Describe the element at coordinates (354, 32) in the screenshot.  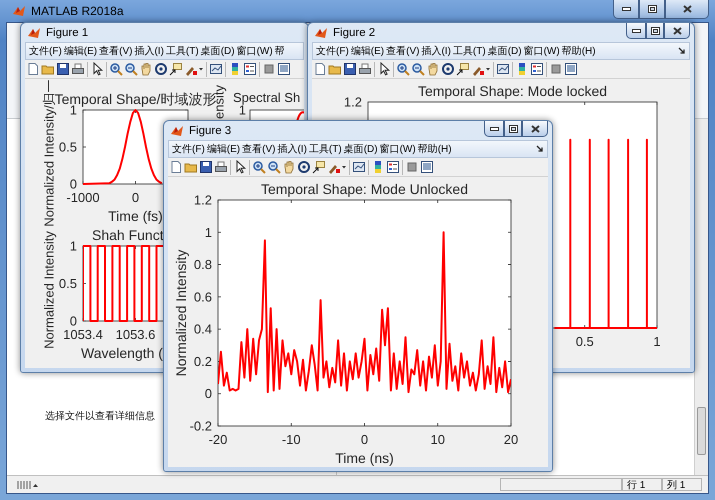
I see `window-title: Figure 2` at that location.